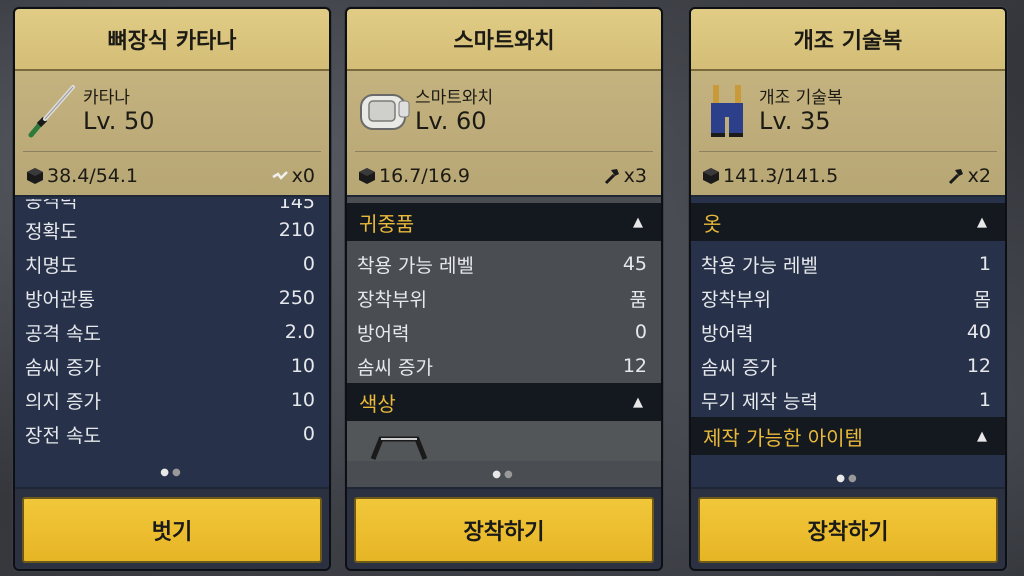 This screenshot has width=1024, height=576. What do you see at coordinates (280, 175) in the screenshot?
I see `broken-hammer-icon` at bounding box center [280, 175].